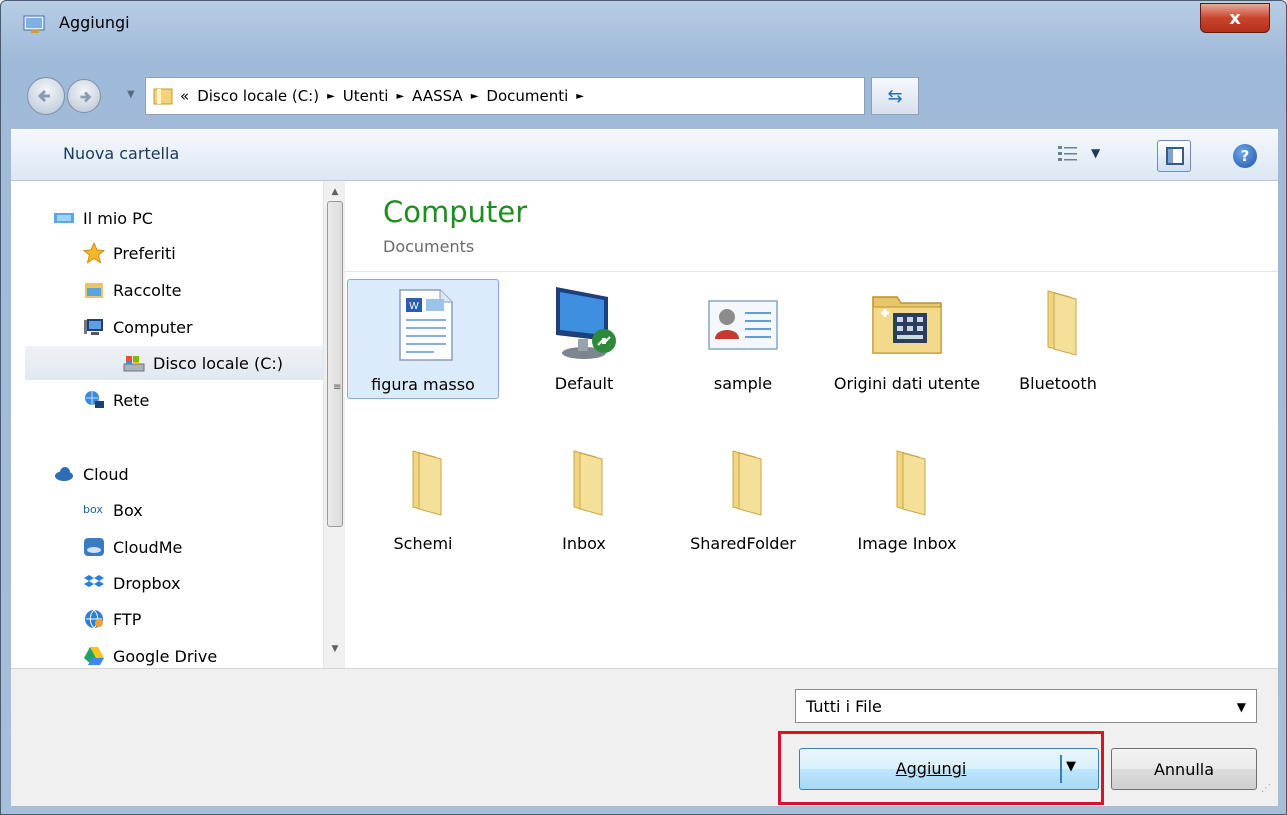 The image size is (1287, 815). What do you see at coordinates (429, 246) in the screenshot?
I see `library-subtitle: Documents` at bounding box center [429, 246].